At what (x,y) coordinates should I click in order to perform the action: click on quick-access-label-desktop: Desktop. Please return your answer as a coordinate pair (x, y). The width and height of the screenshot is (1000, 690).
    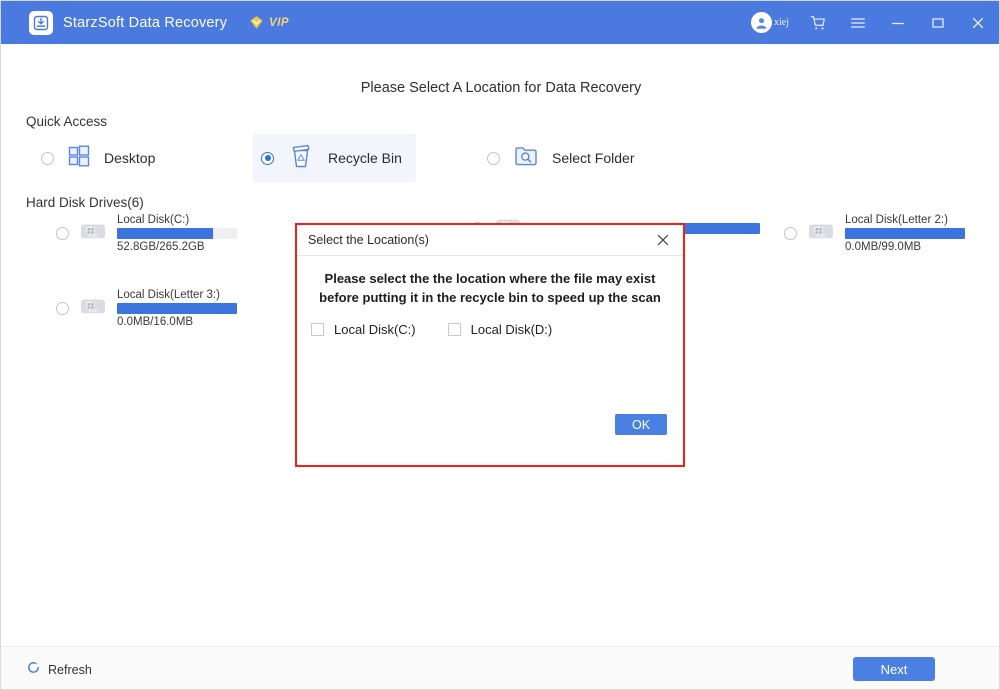
    Looking at the image, I should click on (130, 158).